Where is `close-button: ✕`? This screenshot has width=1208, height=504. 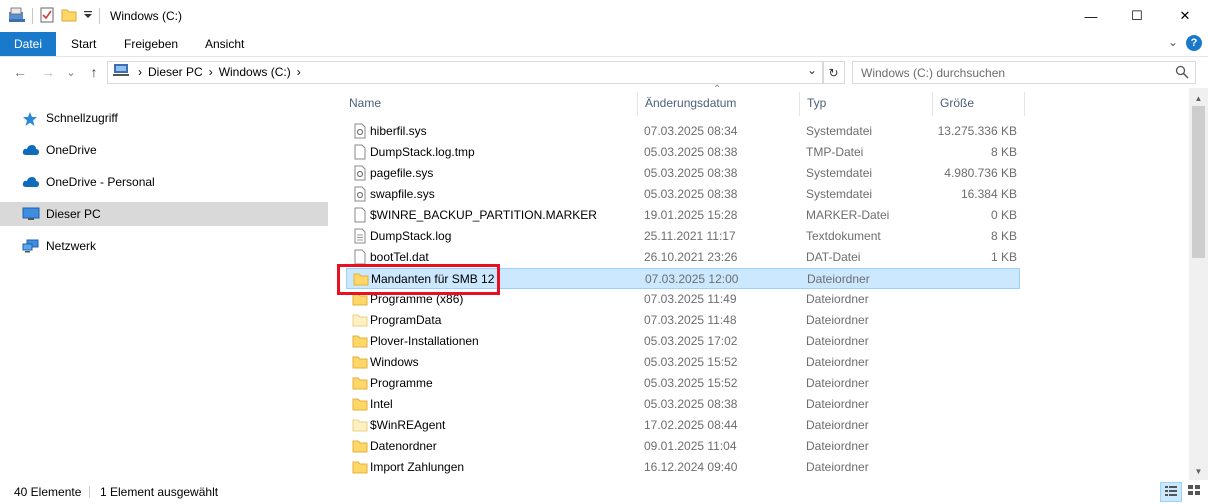 close-button: ✕ is located at coordinates (1185, 16).